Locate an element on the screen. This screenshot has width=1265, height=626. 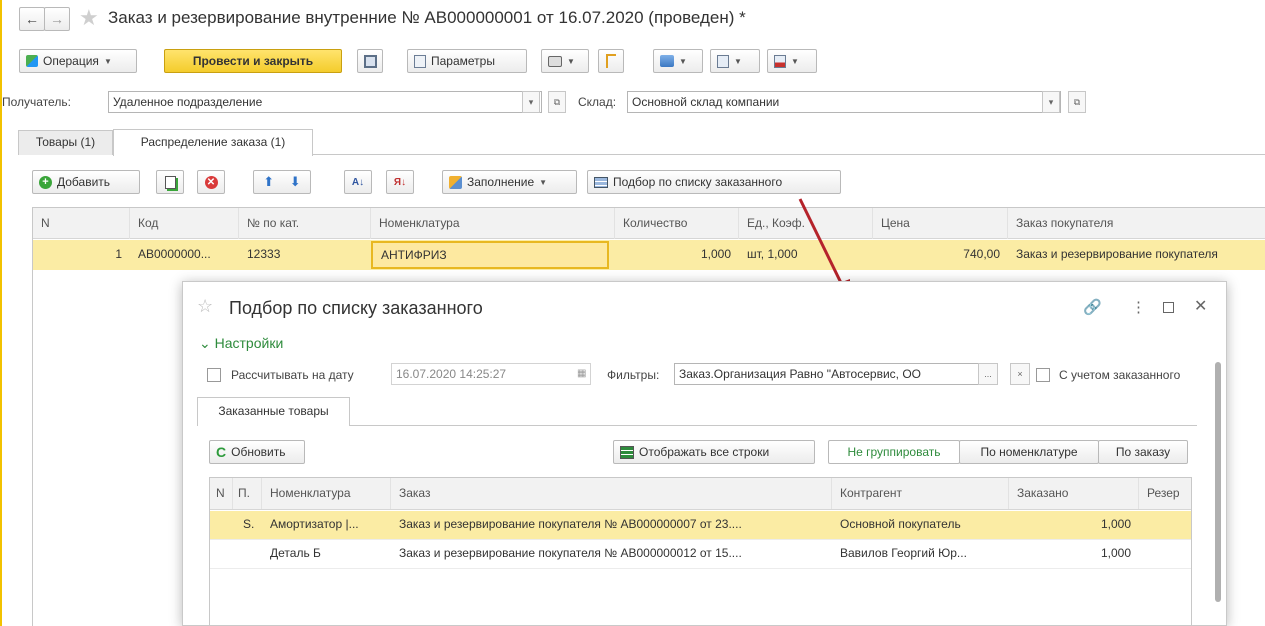
window-edge is located at coordinates (1, 313).